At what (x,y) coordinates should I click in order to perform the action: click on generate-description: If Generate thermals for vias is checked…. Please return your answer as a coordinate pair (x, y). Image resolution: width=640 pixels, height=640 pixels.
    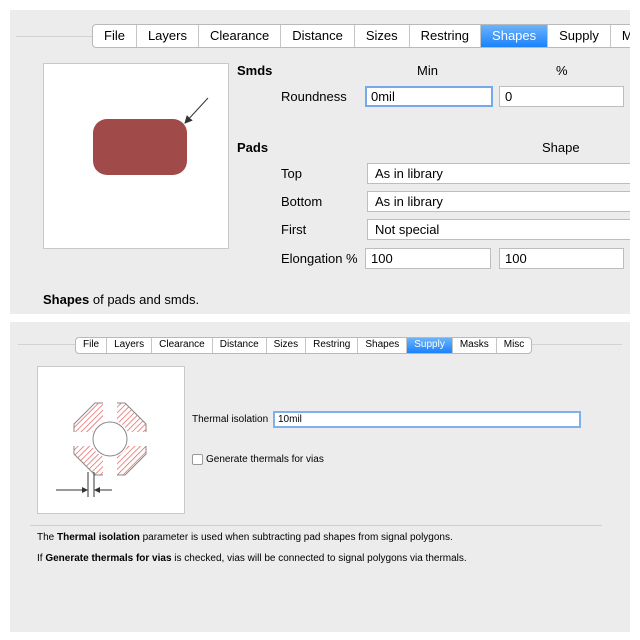
    Looking at the image, I should click on (252, 558).